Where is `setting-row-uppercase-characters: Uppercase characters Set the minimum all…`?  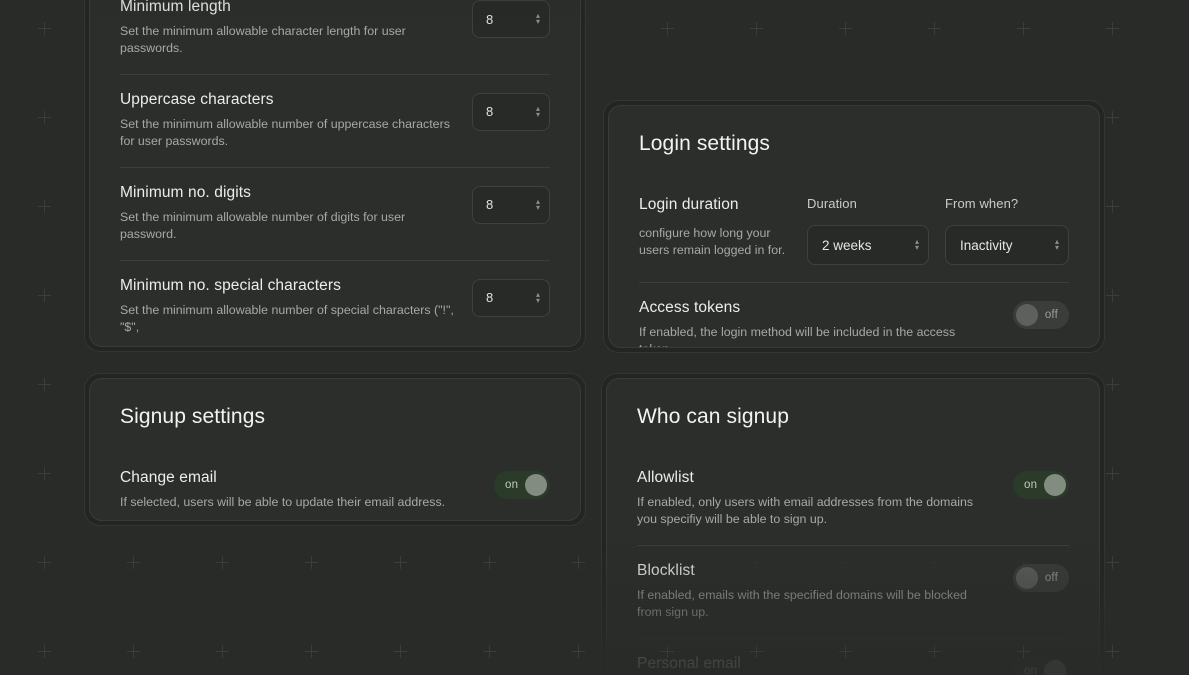 setting-row-uppercase-characters: Uppercase characters Set the minimum all… is located at coordinates (335, 120).